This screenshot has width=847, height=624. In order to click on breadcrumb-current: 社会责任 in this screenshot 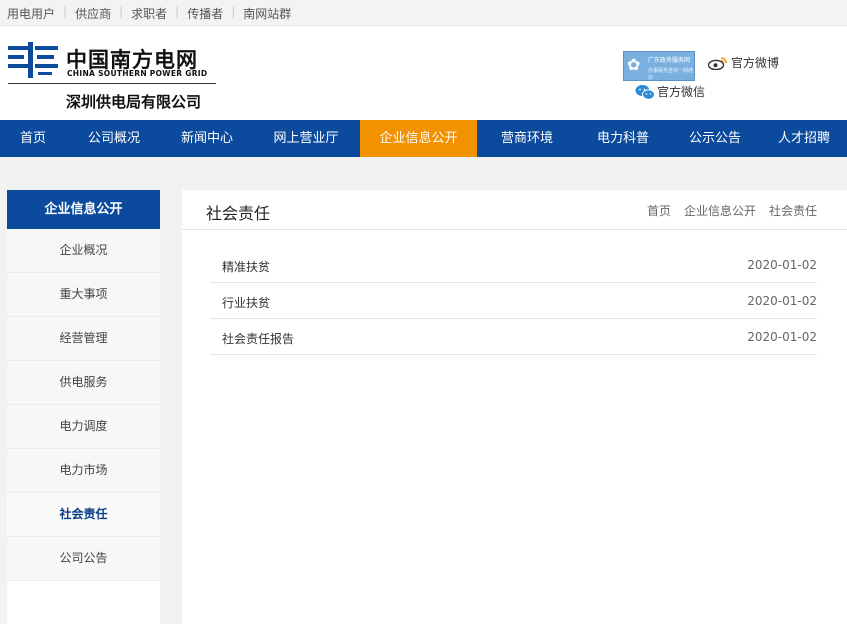, I will do `click(793, 210)`.